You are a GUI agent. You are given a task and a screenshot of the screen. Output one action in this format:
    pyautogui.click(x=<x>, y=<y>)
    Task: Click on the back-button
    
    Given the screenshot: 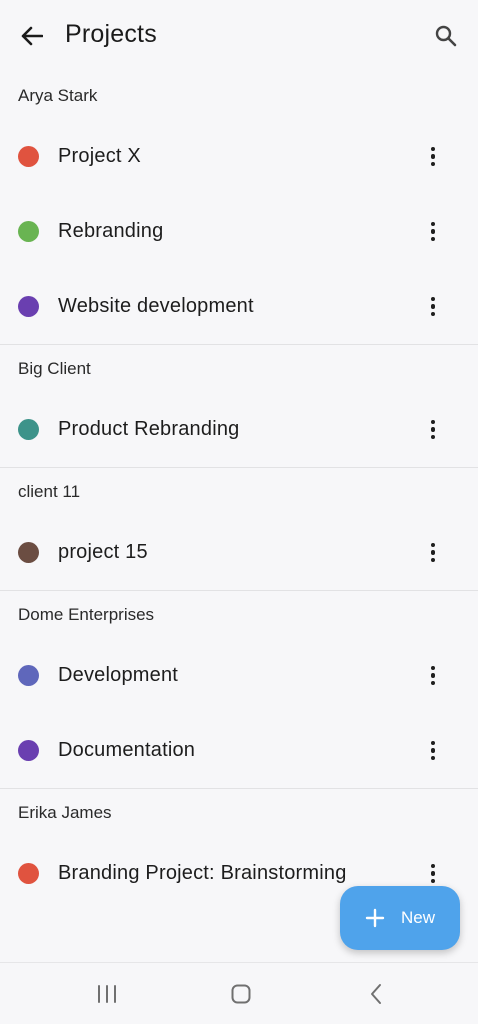 What is the action you would take?
    pyautogui.click(x=32, y=36)
    